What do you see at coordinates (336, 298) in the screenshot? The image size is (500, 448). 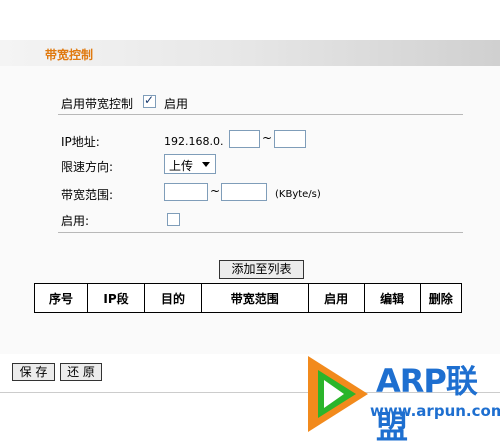 I see `column-header-enable: 启用` at bounding box center [336, 298].